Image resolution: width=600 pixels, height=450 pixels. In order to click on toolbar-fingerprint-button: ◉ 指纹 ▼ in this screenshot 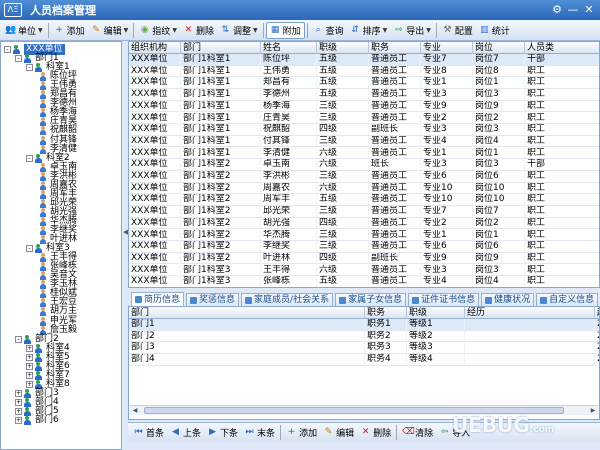, I will do `click(158, 30)`.